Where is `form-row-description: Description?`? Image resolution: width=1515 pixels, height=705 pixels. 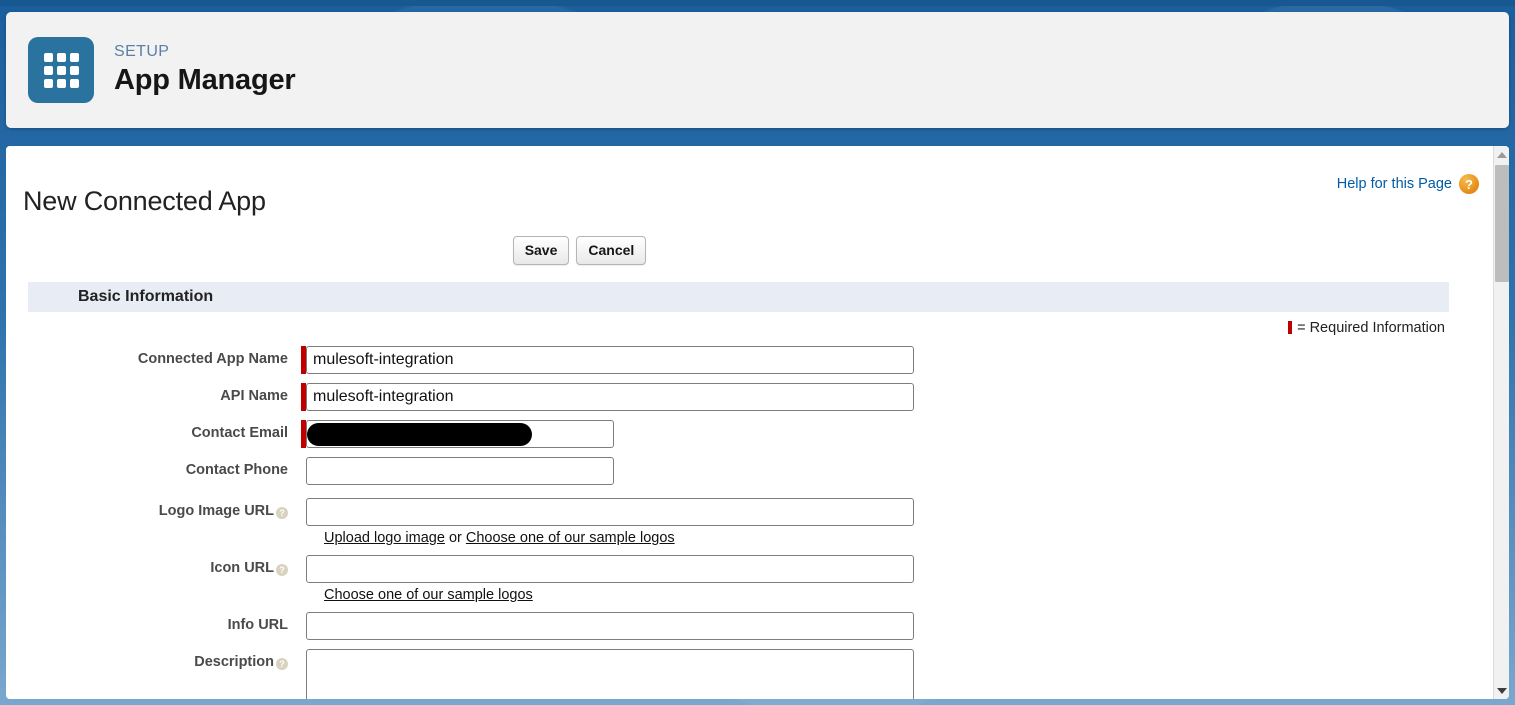 form-row-description: Description? is located at coordinates (749, 674).